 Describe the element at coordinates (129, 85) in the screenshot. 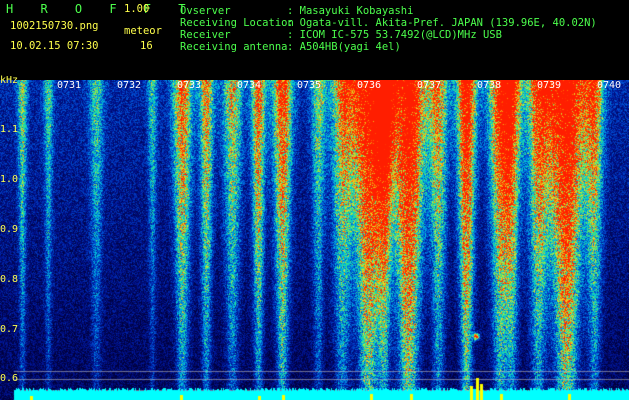

I see `x-tick-0732: 0732` at that location.